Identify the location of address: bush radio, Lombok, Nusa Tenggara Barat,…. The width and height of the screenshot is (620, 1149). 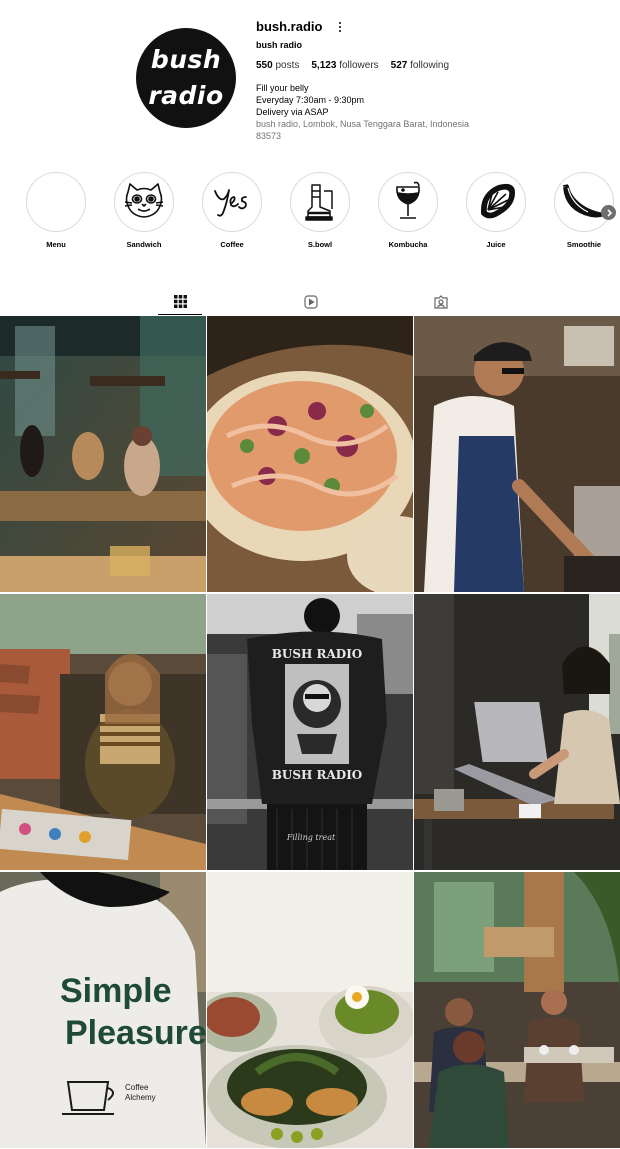
(426, 130).